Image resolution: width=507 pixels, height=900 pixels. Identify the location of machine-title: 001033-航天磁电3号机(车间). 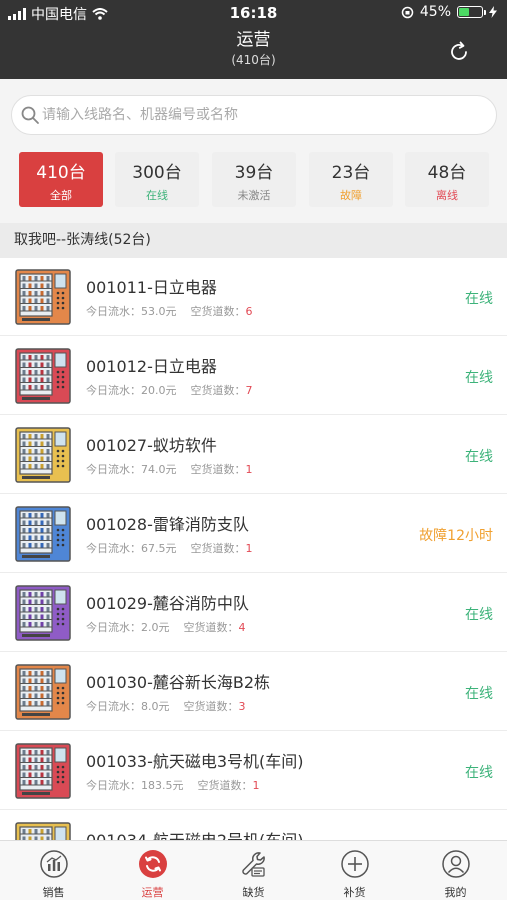
(195, 761).